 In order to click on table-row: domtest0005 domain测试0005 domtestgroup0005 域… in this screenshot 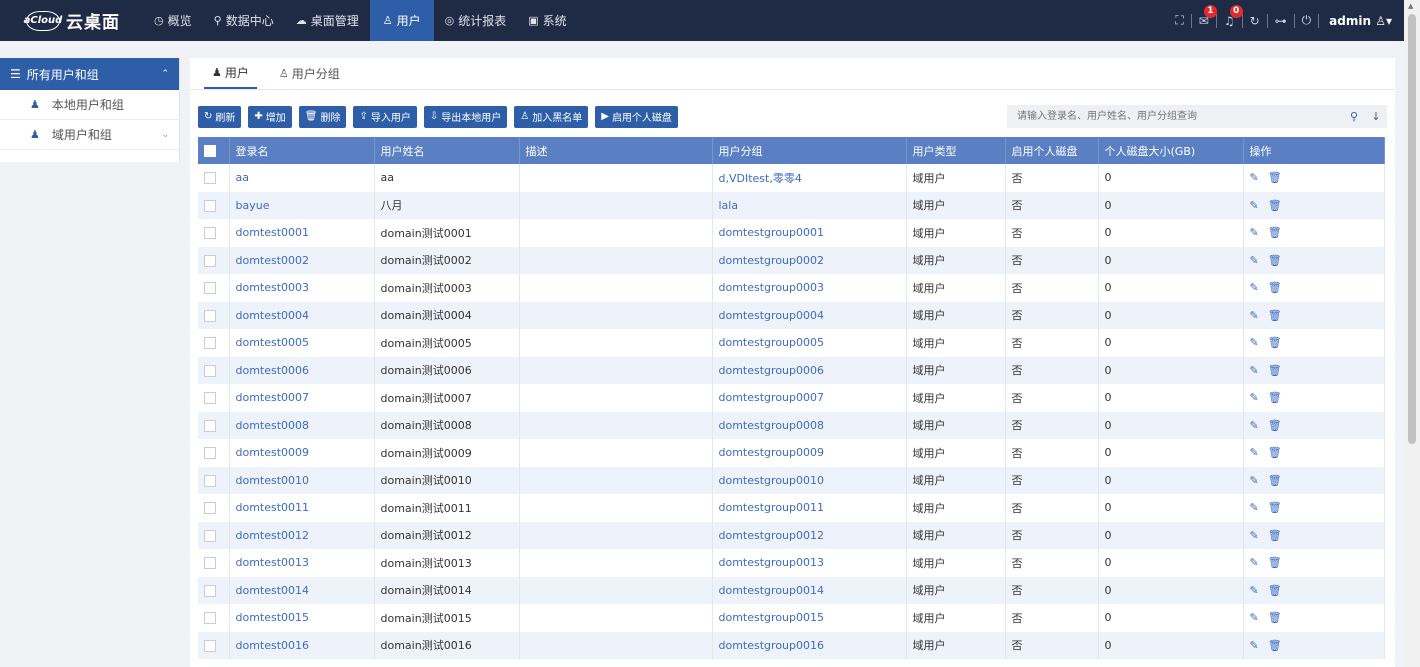, I will do `click(791, 343)`.